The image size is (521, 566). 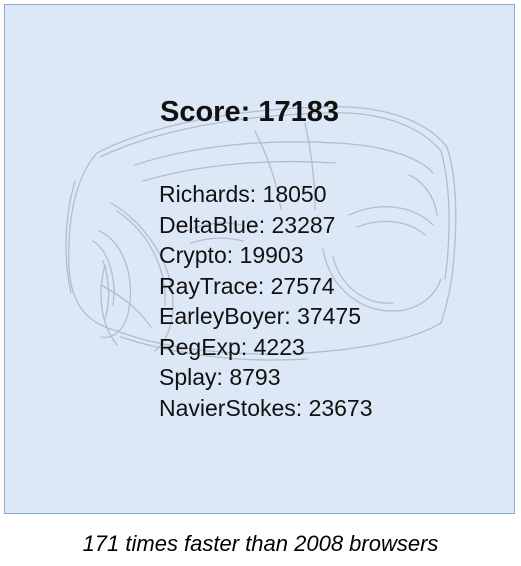 I want to click on benchmark-result-deltablue: DeltaBlue: 23287, so click(x=247, y=224).